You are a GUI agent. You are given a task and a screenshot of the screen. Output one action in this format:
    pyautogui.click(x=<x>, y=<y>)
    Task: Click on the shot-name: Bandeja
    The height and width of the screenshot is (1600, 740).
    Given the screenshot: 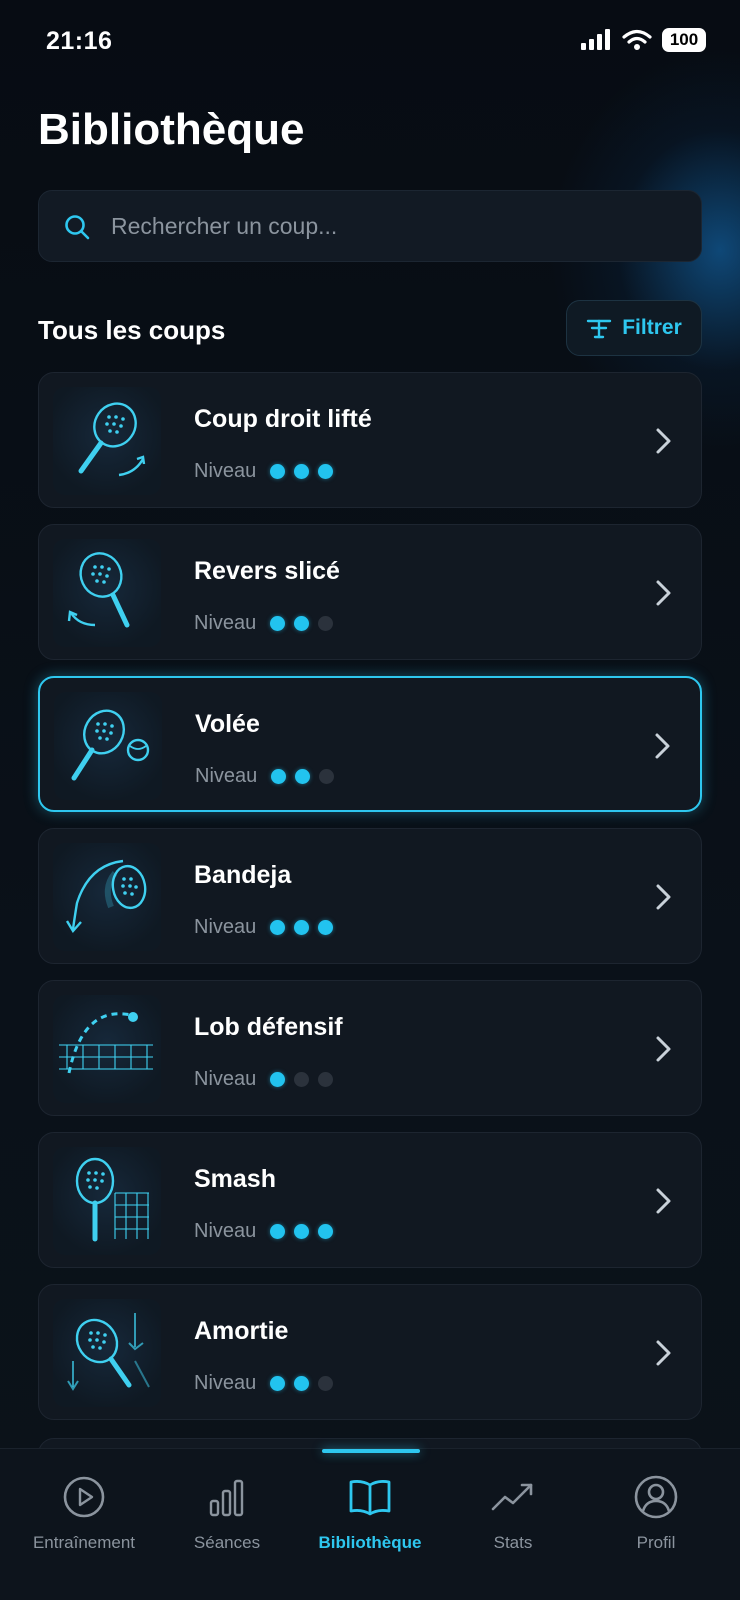 What is the action you would take?
    pyautogui.click(x=243, y=875)
    